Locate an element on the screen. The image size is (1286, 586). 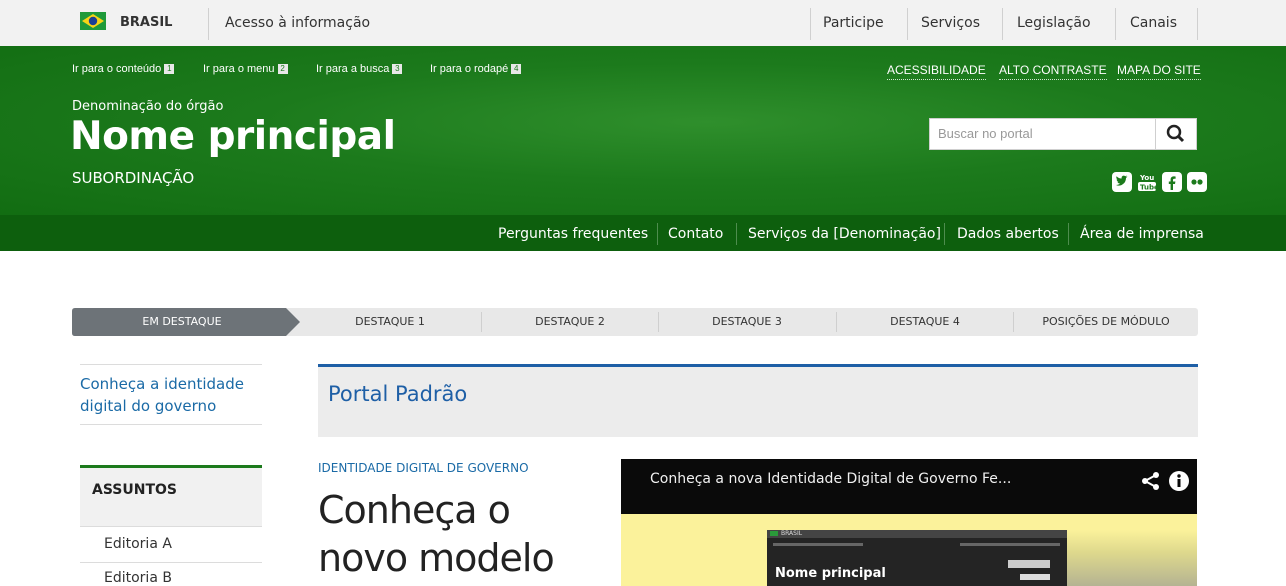
access-key: 3 is located at coordinates (397, 69).